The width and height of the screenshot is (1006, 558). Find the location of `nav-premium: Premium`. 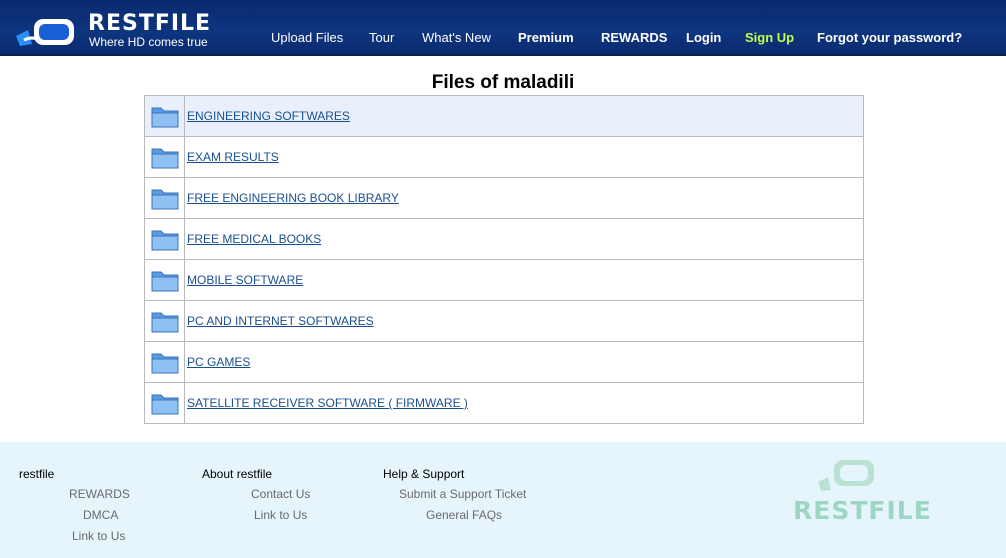

nav-premium: Premium is located at coordinates (546, 39).